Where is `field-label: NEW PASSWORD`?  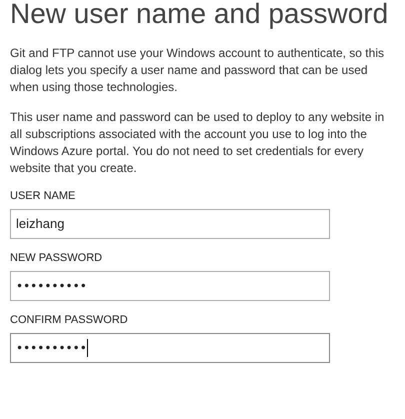 field-label: NEW PASSWORD is located at coordinates (57, 258).